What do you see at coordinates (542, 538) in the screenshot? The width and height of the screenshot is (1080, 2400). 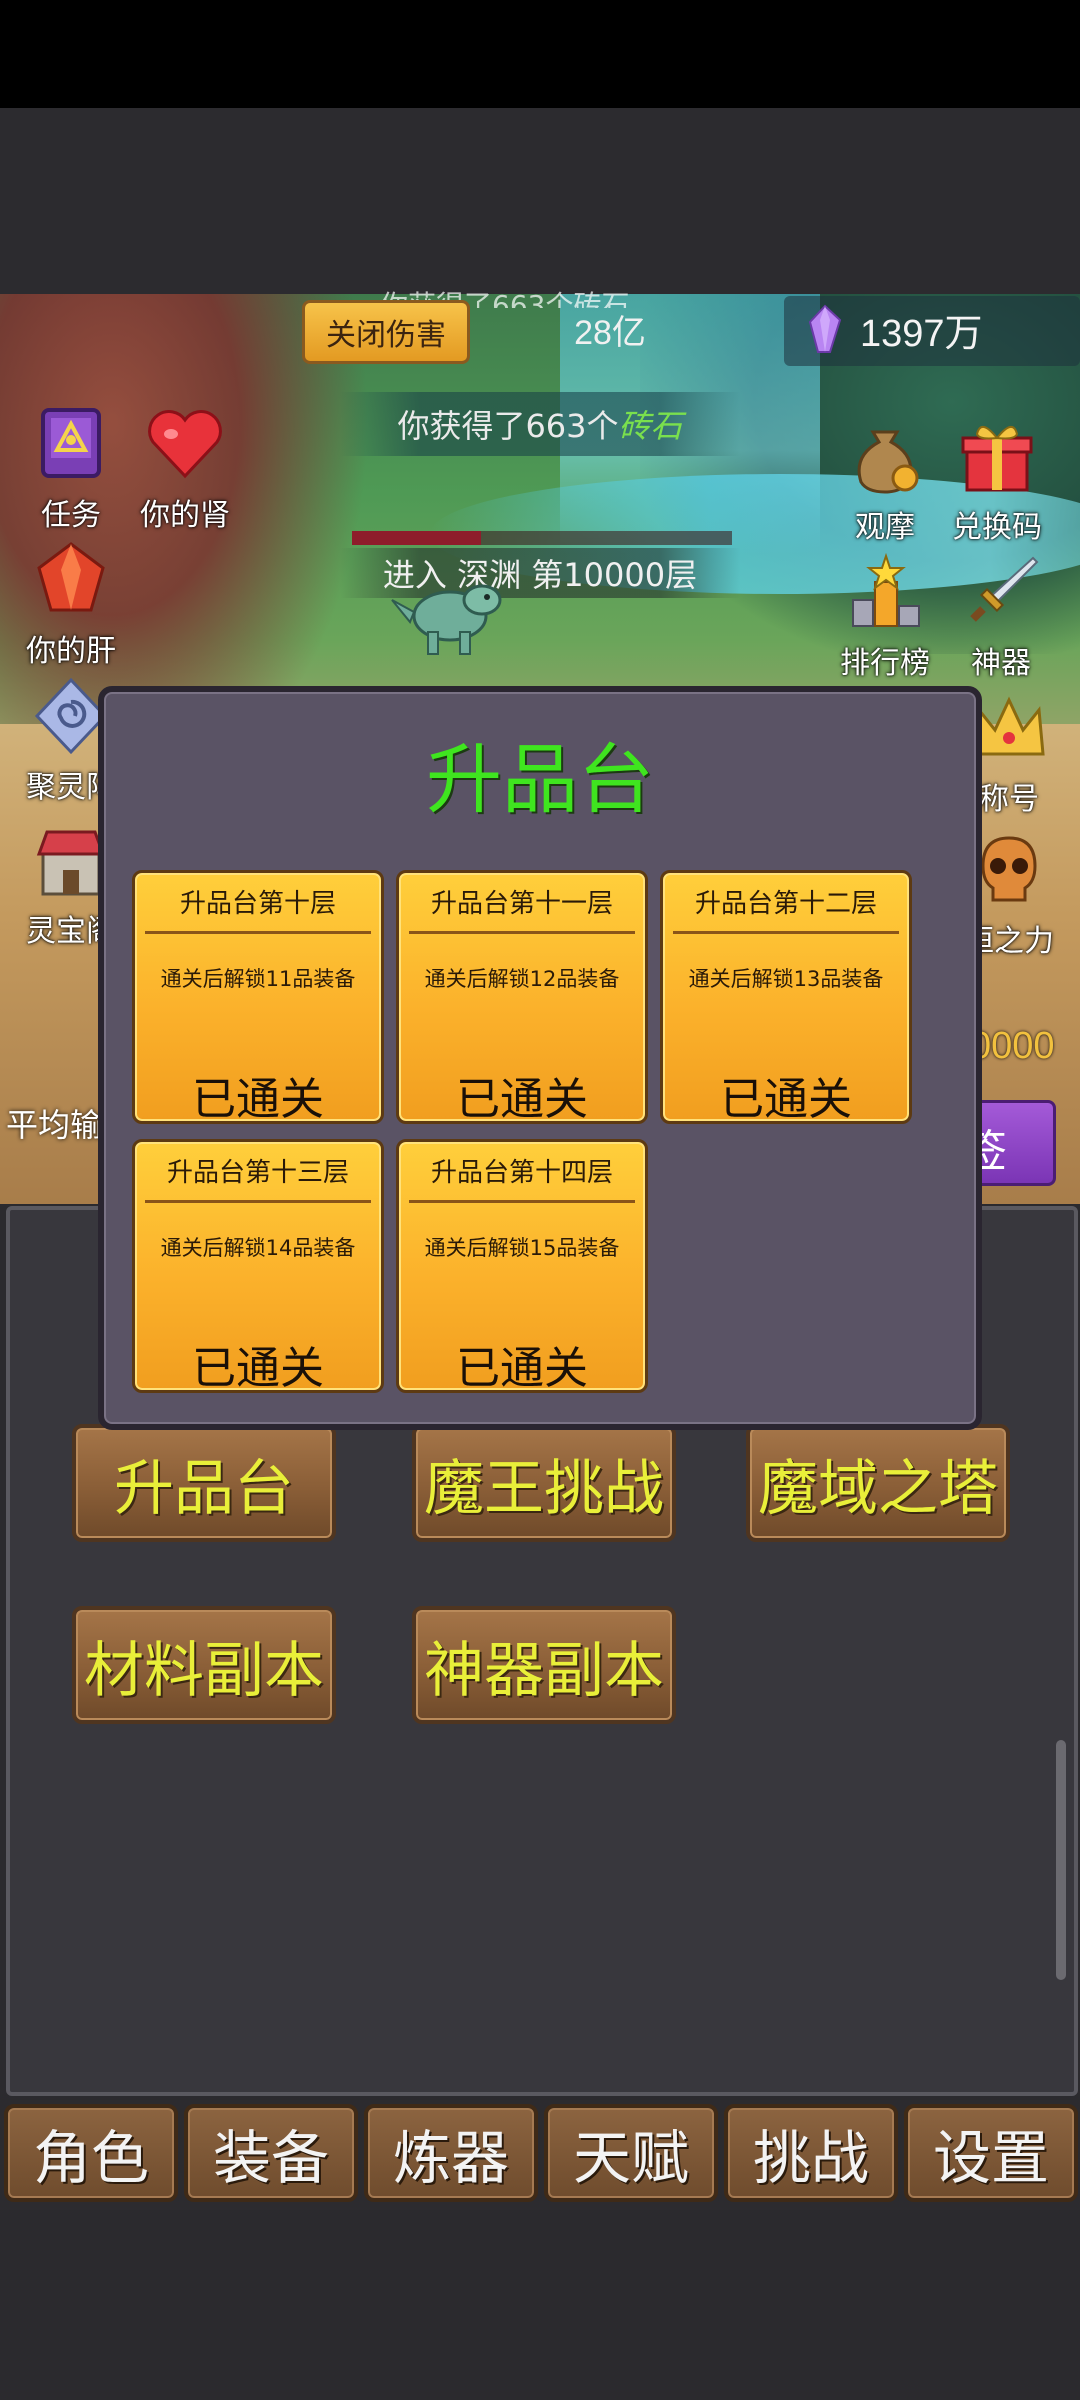 I see `enemy-hp-bar` at bounding box center [542, 538].